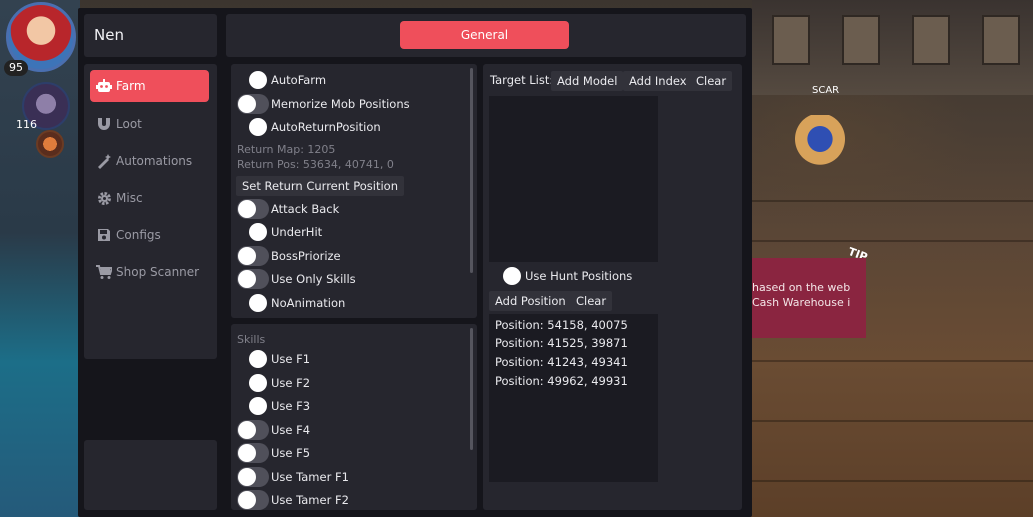 This screenshot has width=1033, height=517. Describe the element at coordinates (50, 144) in the screenshot. I see `buff-icon` at that location.